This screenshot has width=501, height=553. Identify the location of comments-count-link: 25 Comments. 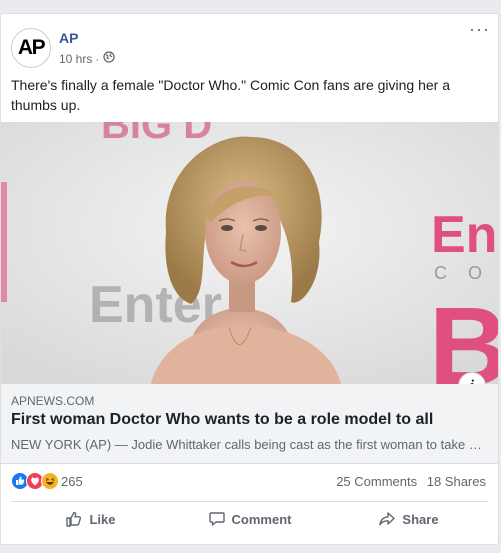
(376, 481).